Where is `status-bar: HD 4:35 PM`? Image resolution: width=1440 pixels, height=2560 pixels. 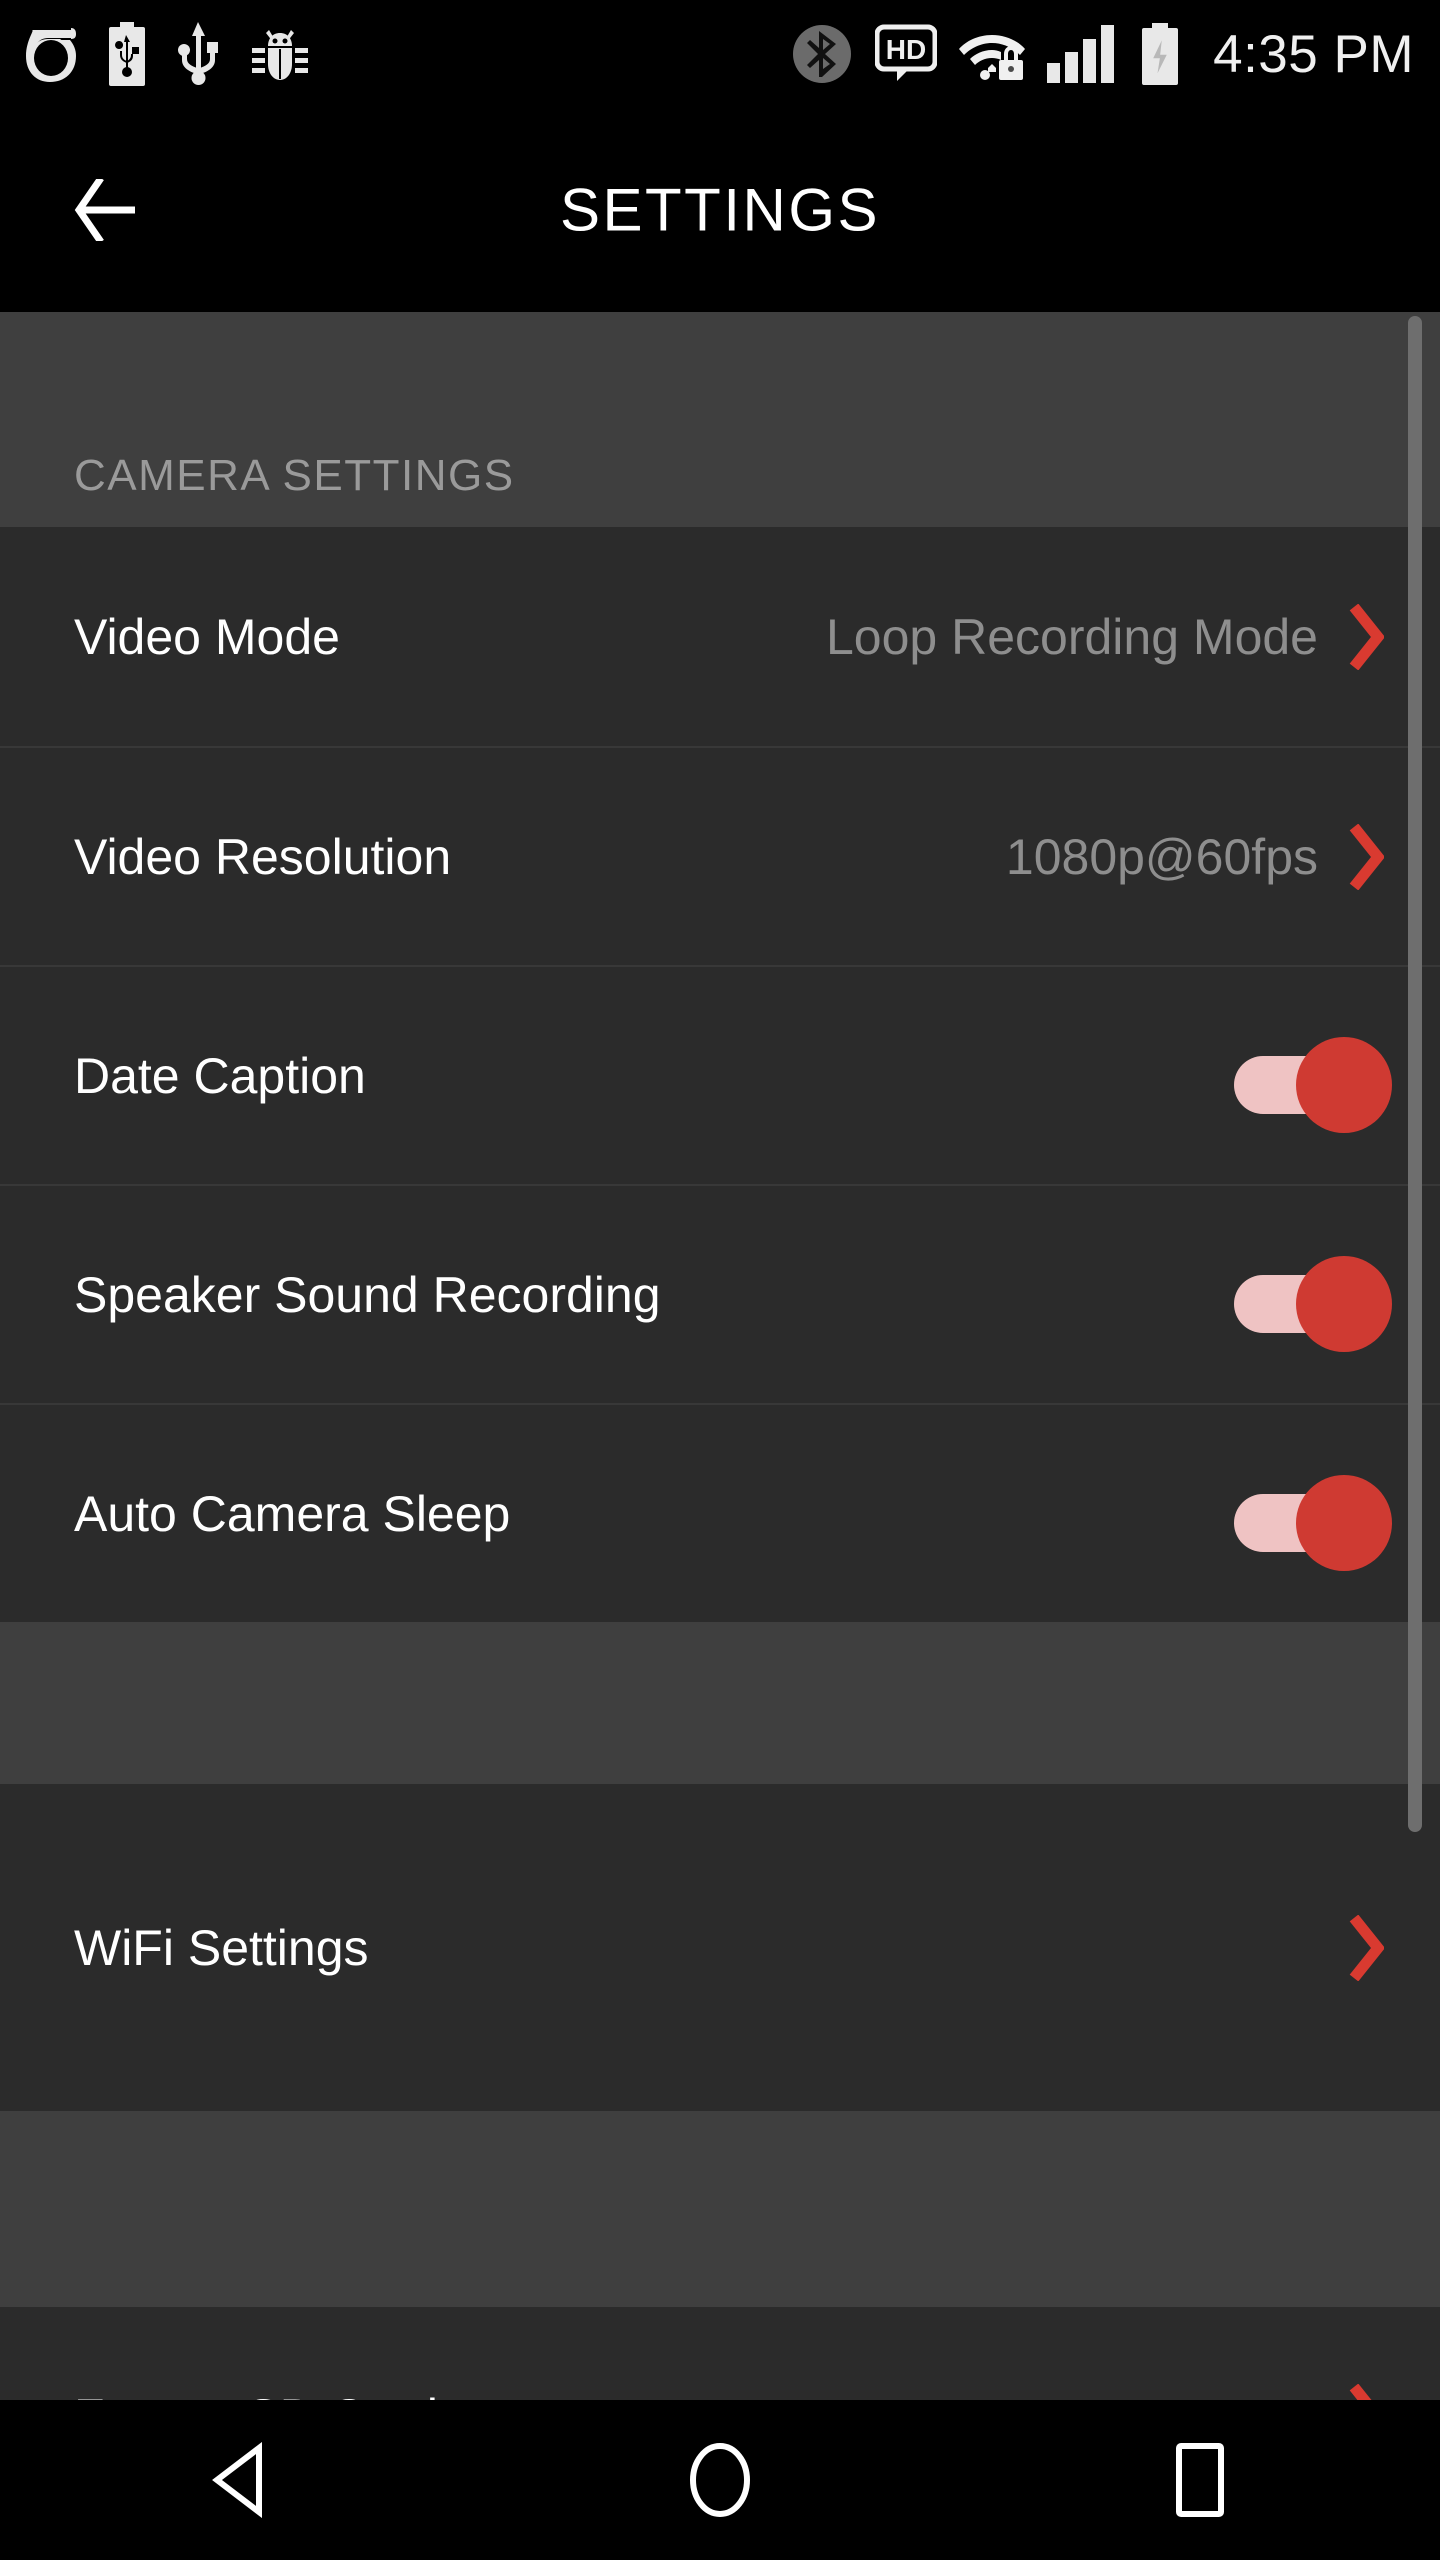
status-bar: HD 4:35 PM is located at coordinates (720, 54).